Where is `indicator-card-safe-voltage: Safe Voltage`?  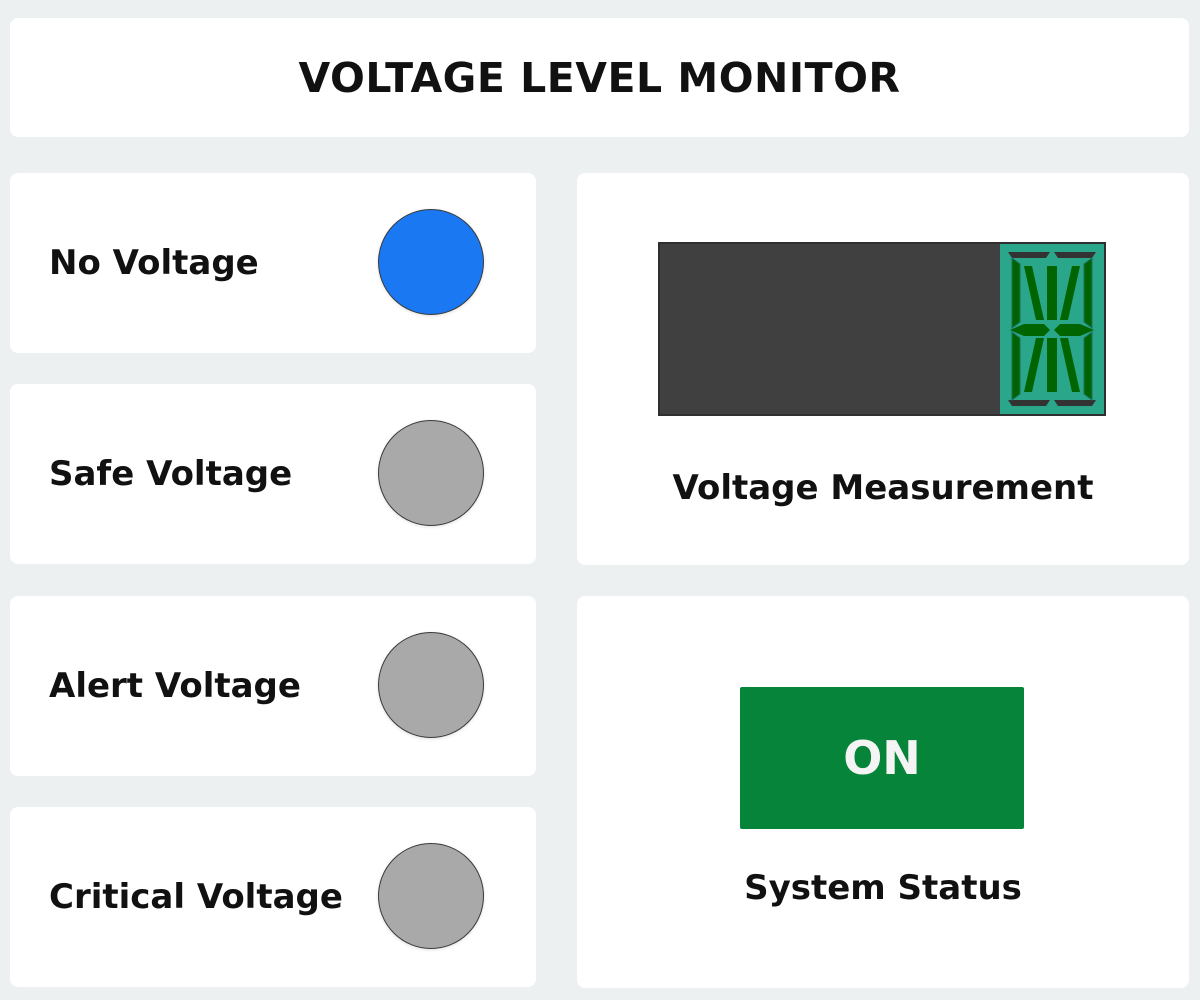
indicator-card-safe-voltage: Safe Voltage is located at coordinates (273, 474).